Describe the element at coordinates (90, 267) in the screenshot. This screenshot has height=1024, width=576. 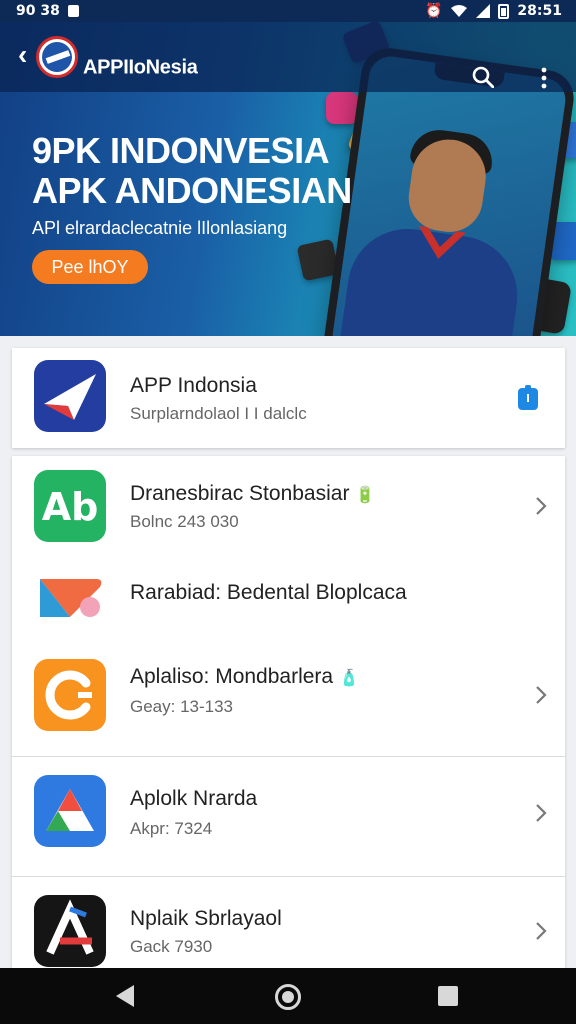
I see `hero-cta-button: Pee lhOY` at that location.